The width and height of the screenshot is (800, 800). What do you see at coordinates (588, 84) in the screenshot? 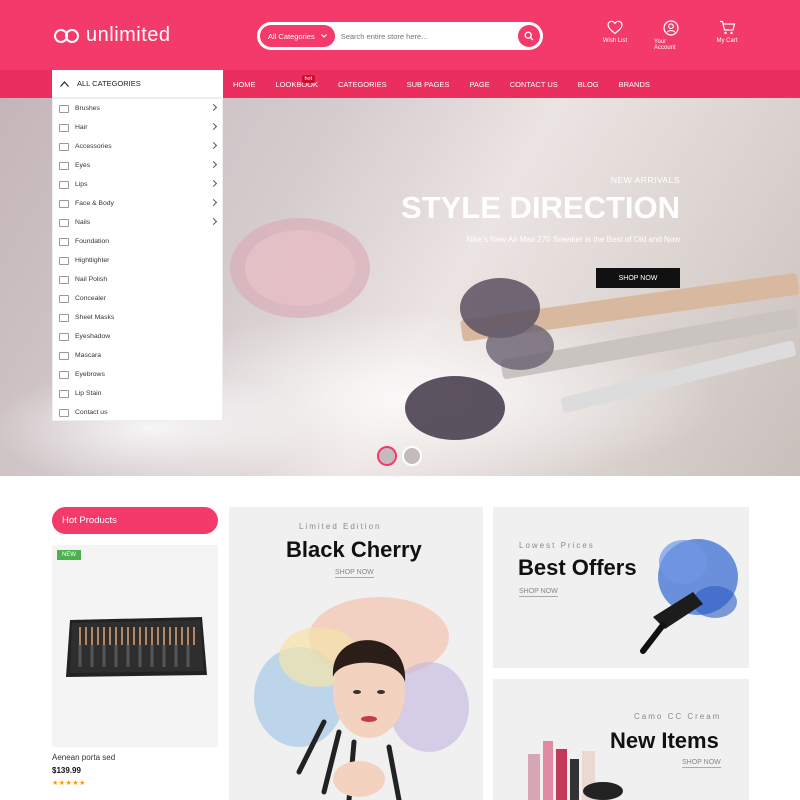
I see `nav-blog: BLOG` at bounding box center [588, 84].